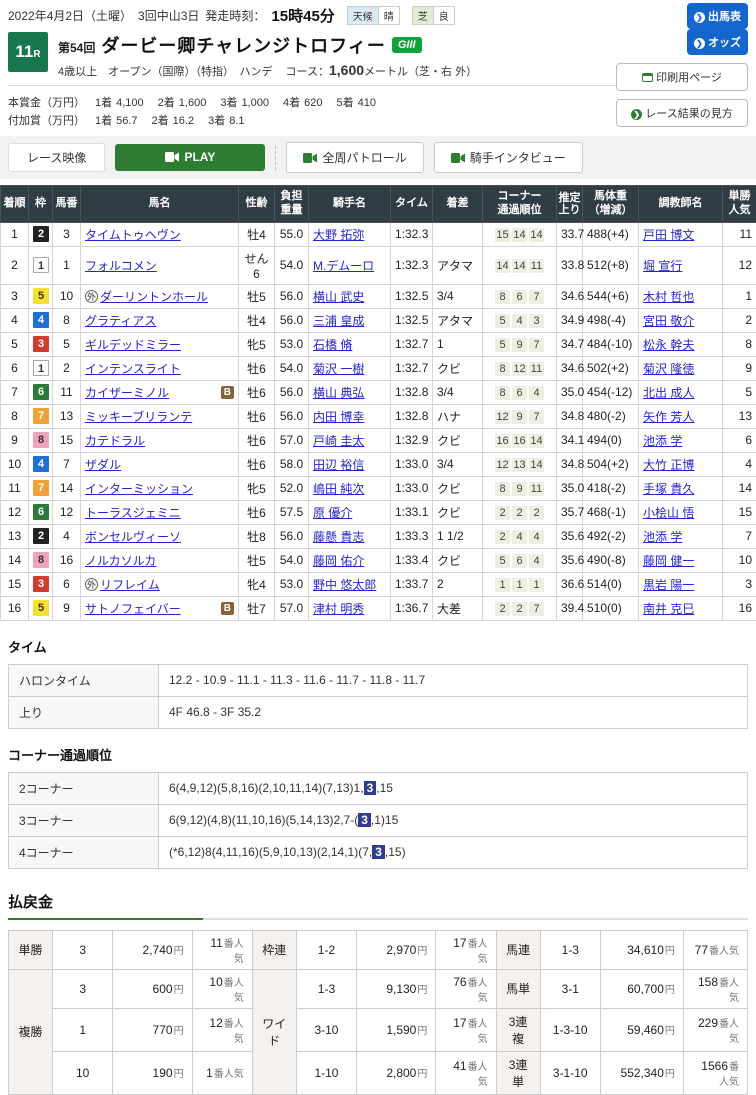  I want to click on patrol-video-button: 全周パトロール, so click(354, 157).